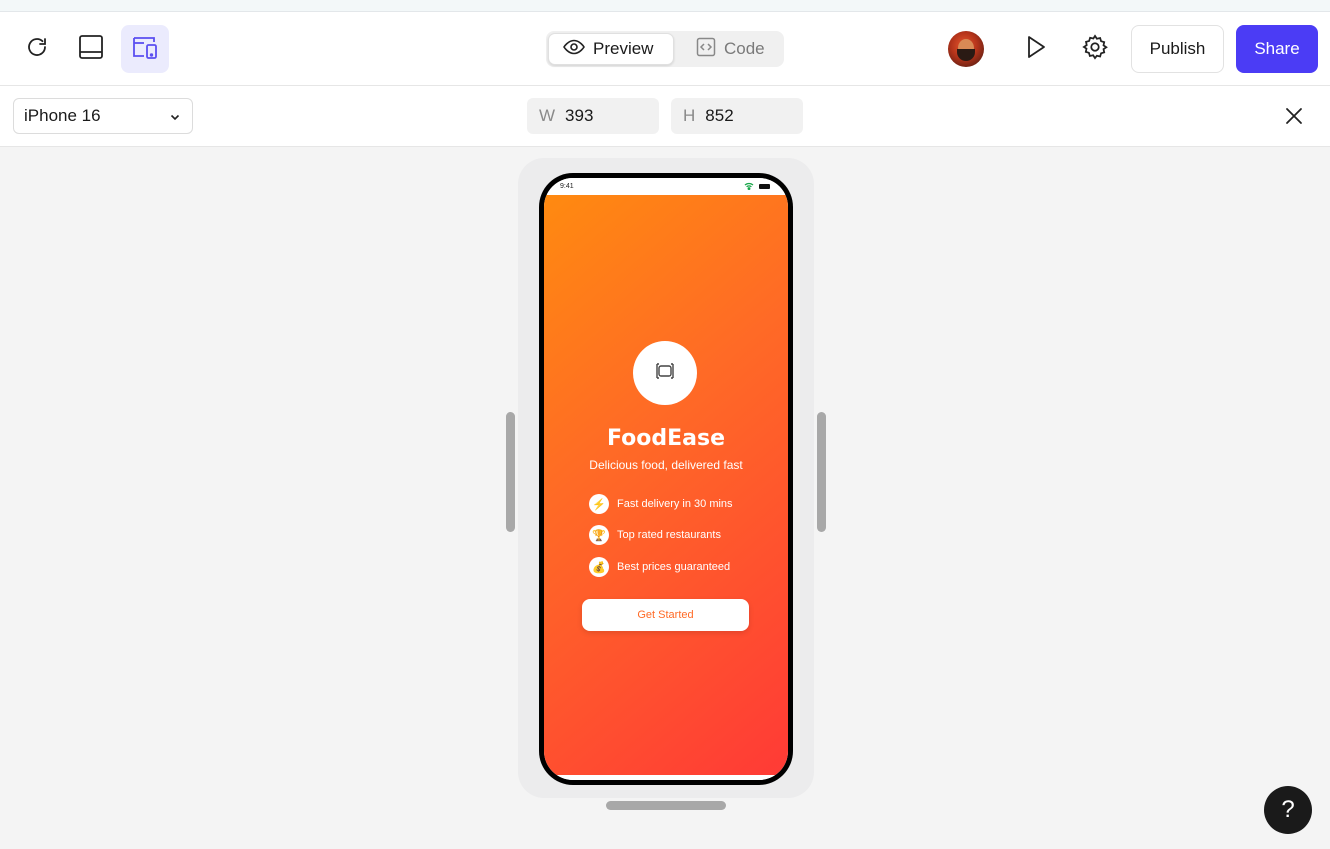  Describe the element at coordinates (821, 472) in the screenshot. I see `resize-handle-right` at that location.